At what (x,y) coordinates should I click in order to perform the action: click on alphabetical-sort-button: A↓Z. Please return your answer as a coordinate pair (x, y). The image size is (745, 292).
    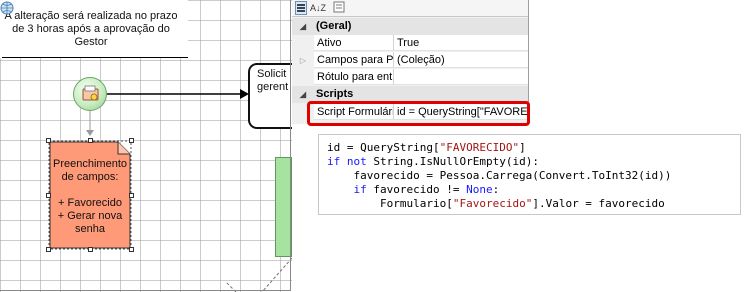
    Looking at the image, I should click on (318, 8).